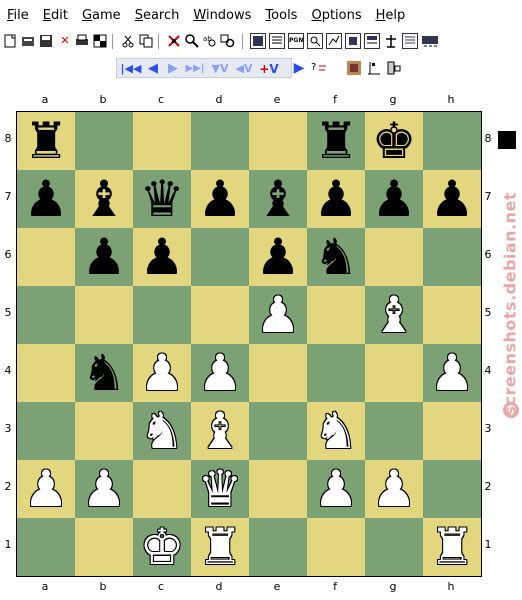 The height and width of the screenshot is (600, 522). Describe the element at coordinates (278, 547) in the screenshot. I see `square-e1` at that location.